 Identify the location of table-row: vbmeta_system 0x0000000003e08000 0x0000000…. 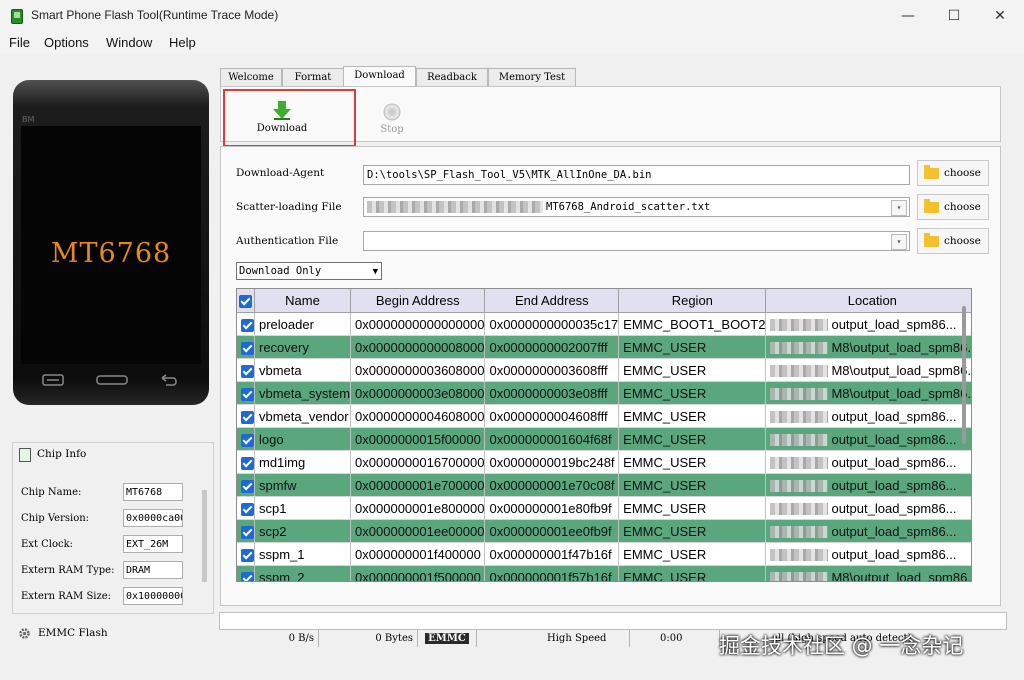
(604, 393).